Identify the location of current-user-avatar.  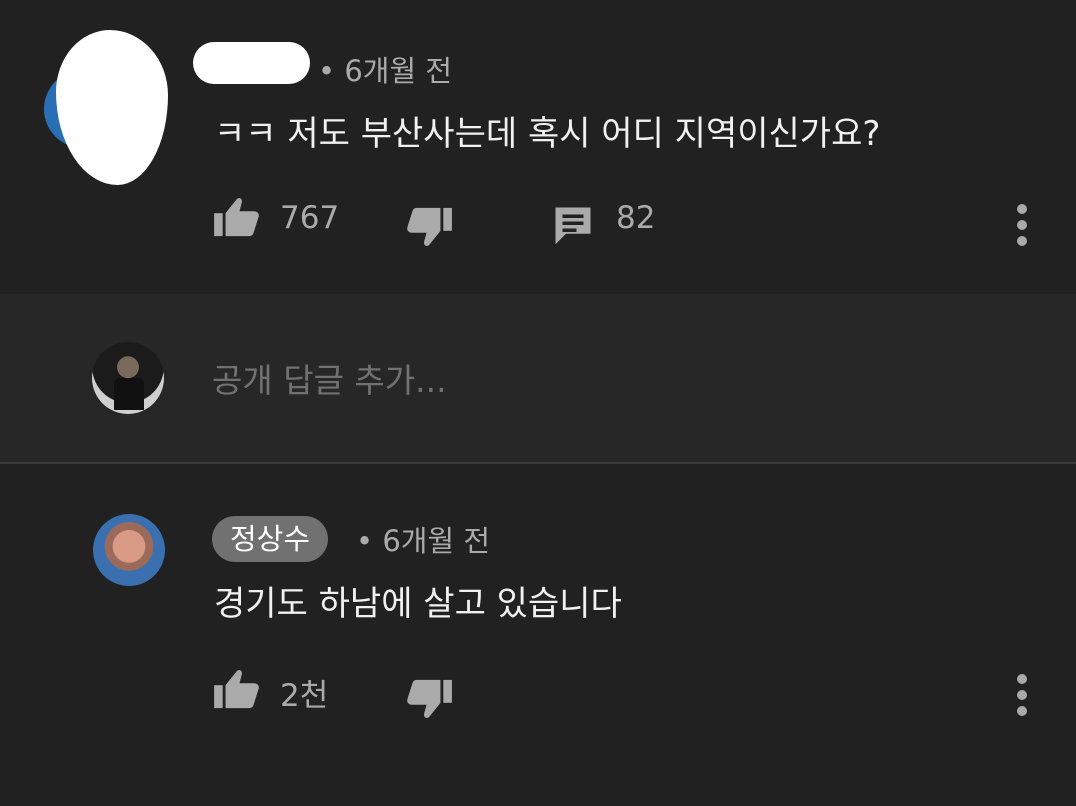
(128, 378).